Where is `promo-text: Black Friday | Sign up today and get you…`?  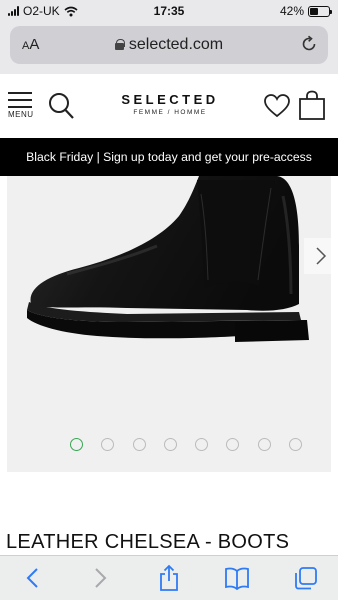 promo-text: Black Friday | Sign up today and get you… is located at coordinates (169, 157).